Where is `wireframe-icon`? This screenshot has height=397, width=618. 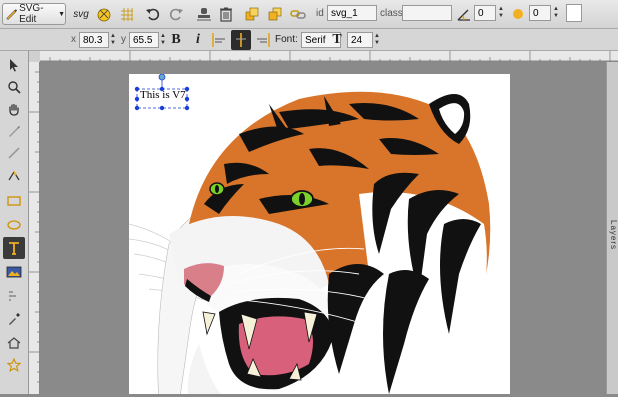 wireframe-icon is located at coordinates (104, 15).